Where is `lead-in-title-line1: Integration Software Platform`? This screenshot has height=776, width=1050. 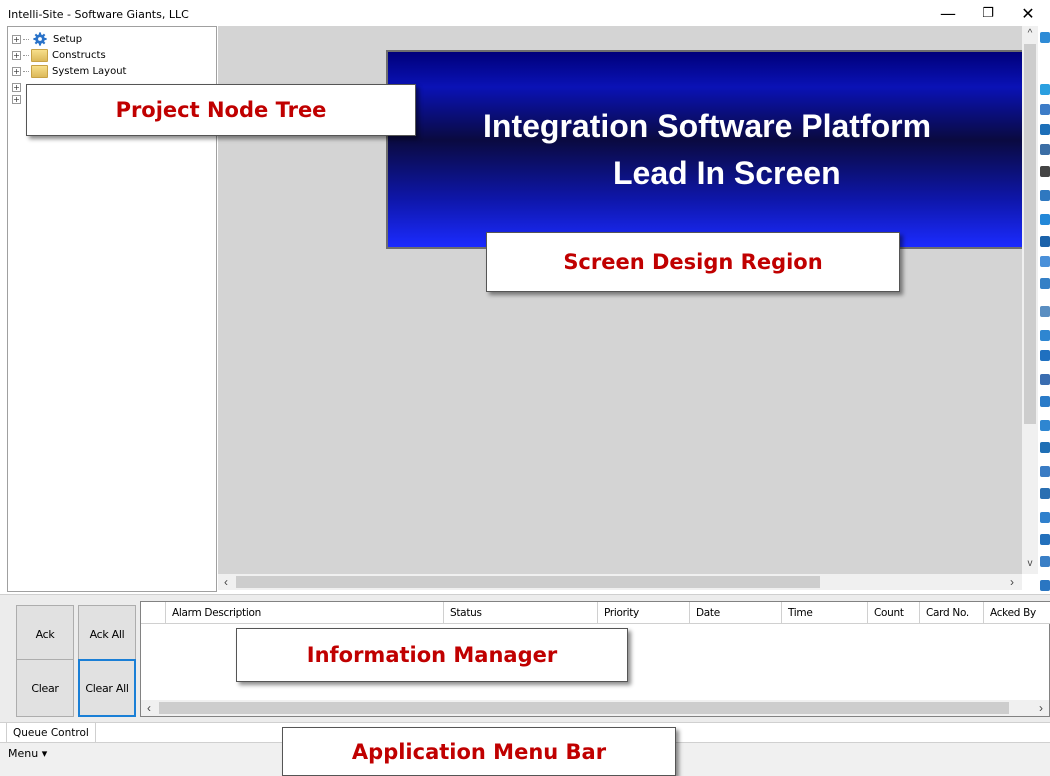
lead-in-title-line1: Integration Software Platform is located at coordinates (707, 126).